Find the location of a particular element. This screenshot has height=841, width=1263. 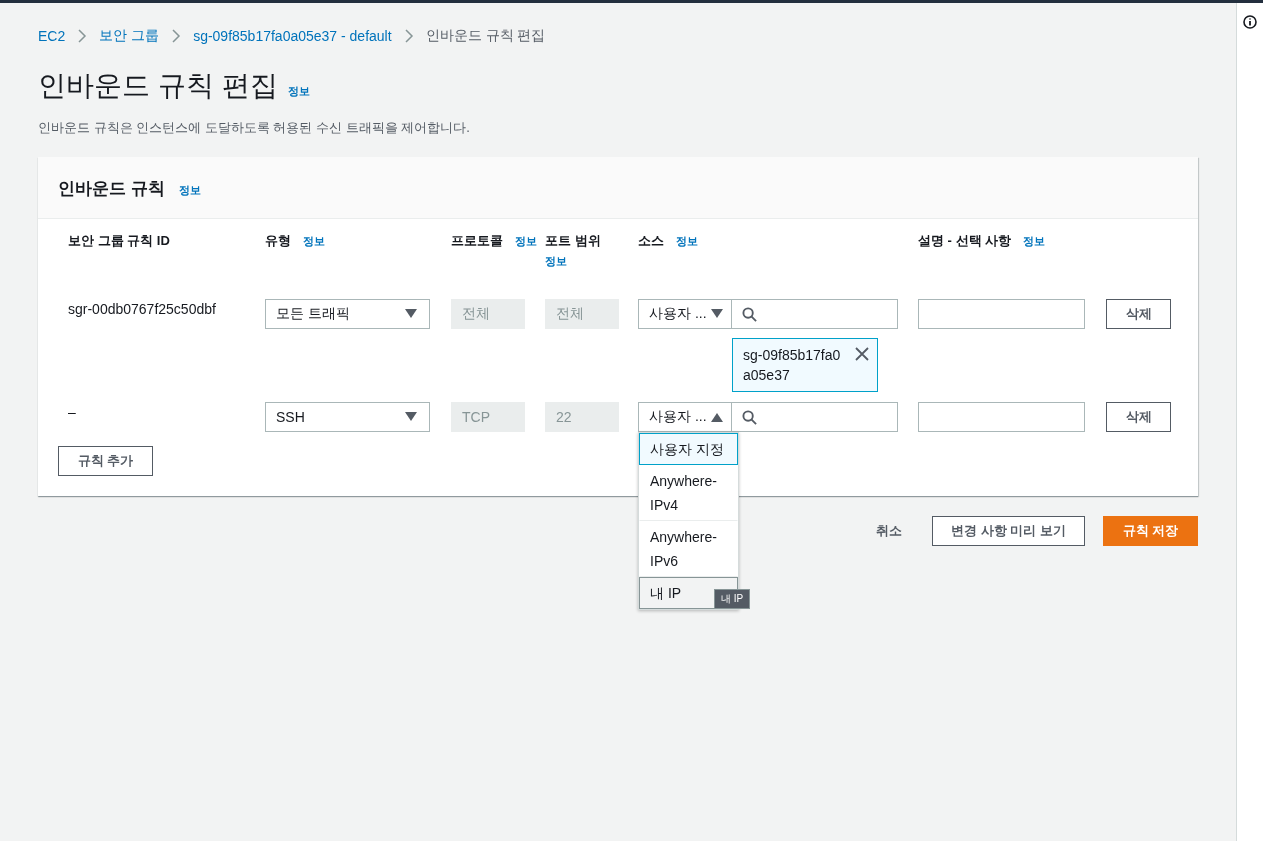

rule-id: – is located at coordinates (72, 412).